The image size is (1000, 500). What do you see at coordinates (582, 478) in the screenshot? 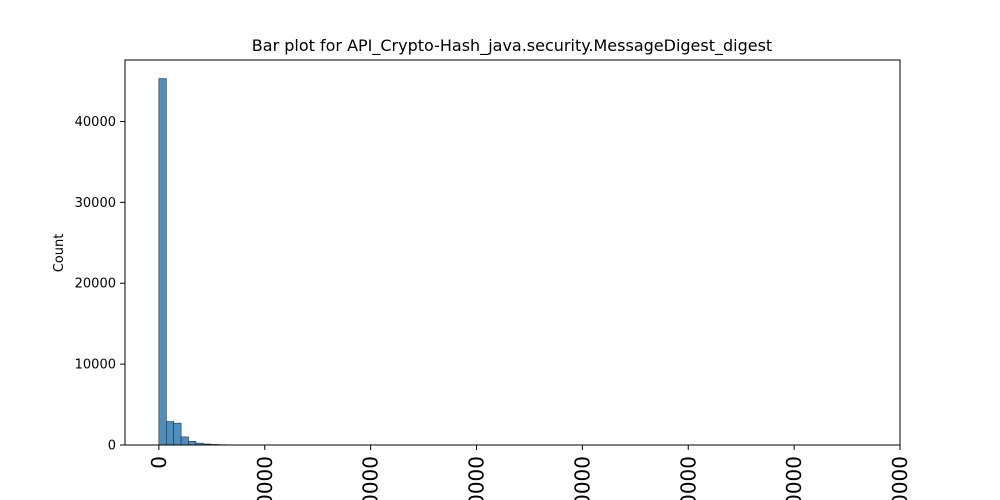
I see `x-tick-label: 40000` at bounding box center [582, 478].